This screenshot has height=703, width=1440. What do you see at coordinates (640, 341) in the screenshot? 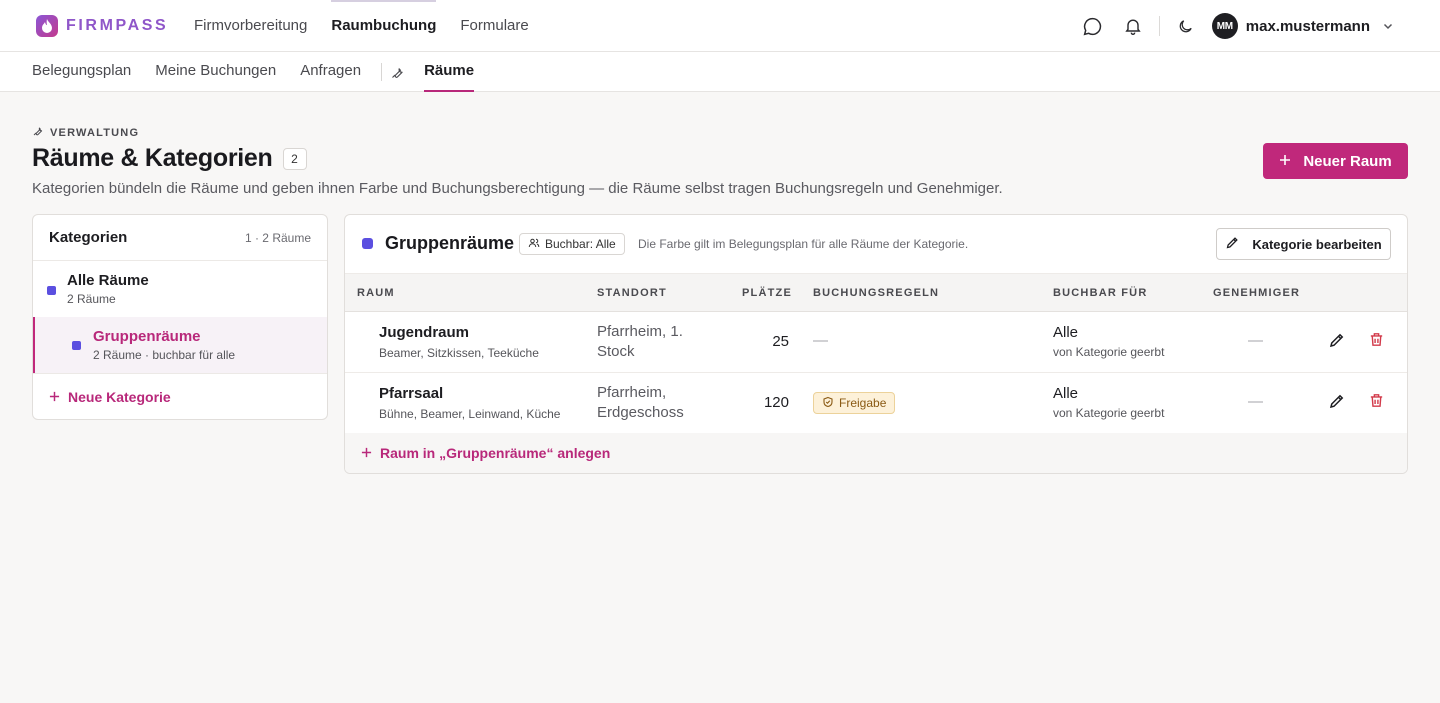
I see `room-location: Pfarrheim, 1. Stock` at bounding box center [640, 341].